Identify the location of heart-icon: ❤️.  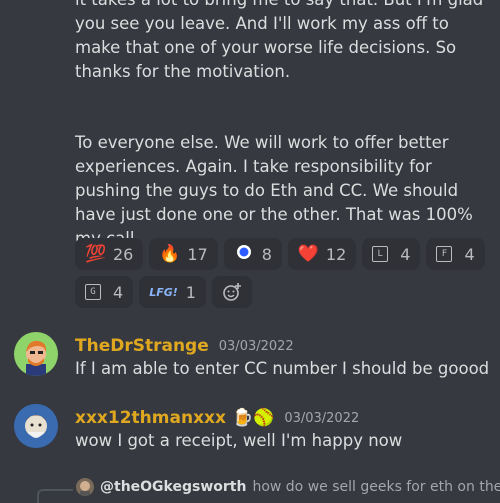
(308, 254).